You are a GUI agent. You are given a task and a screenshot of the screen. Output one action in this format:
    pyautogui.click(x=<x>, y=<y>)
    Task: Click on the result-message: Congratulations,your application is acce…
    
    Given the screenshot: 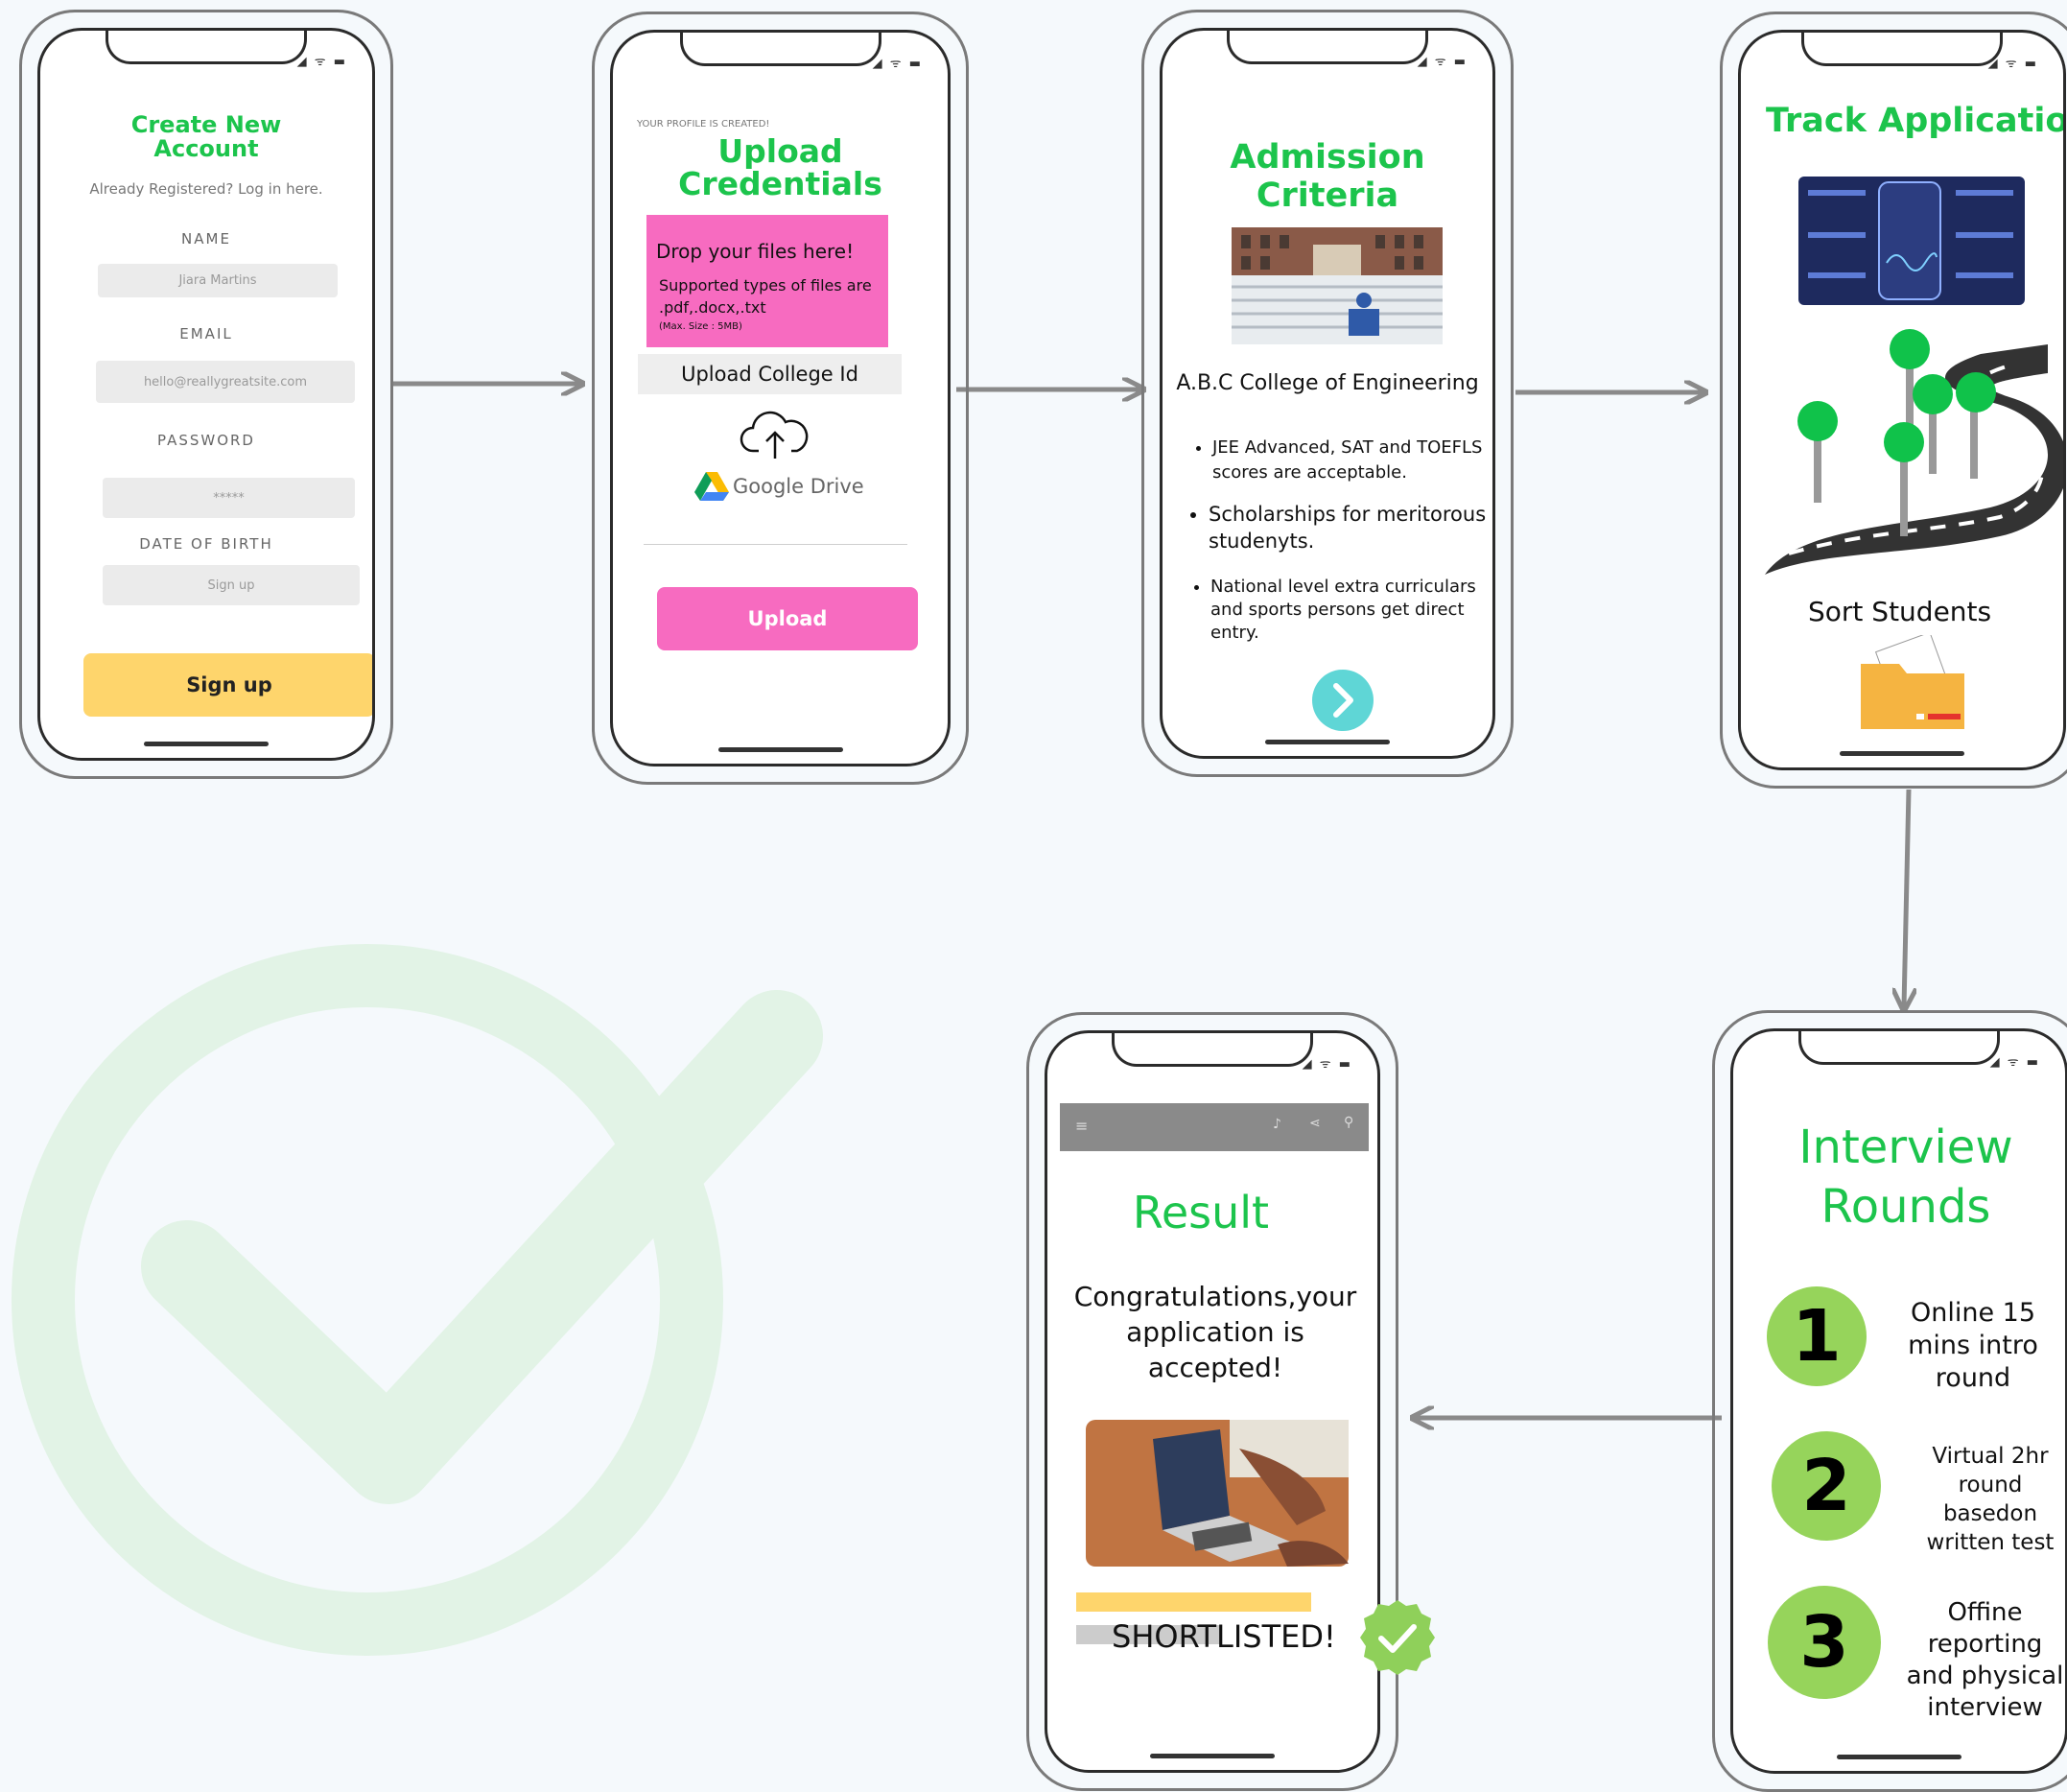 What is the action you would take?
    pyautogui.click(x=1215, y=1332)
    